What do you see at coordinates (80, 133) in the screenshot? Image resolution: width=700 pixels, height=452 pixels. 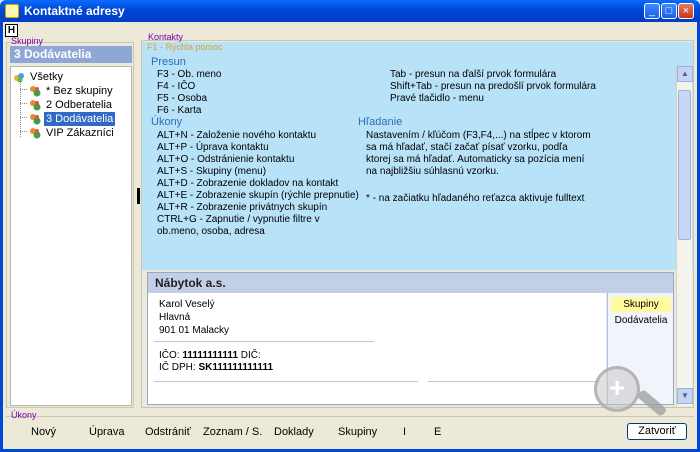 I see `tree-item-label: VIP Zákazníci` at bounding box center [80, 133].